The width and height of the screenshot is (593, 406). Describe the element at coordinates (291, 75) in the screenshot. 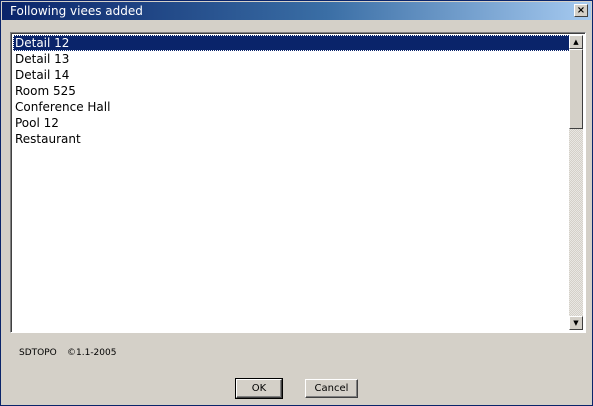

I see `list-item: Detail 14` at that location.